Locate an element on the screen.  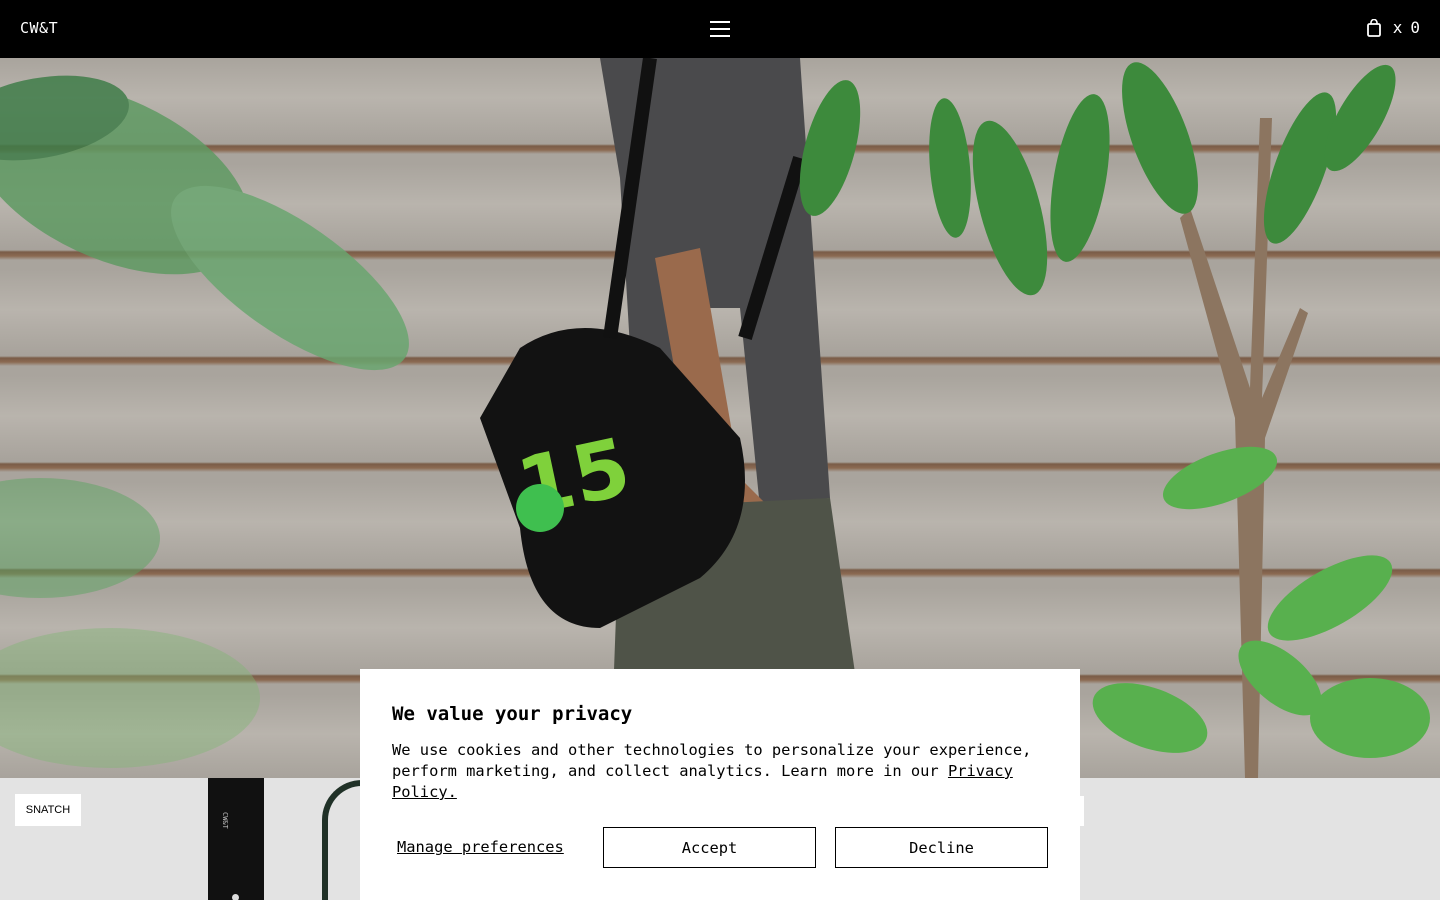
site-header: CW&T x0 is located at coordinates (720, 29).